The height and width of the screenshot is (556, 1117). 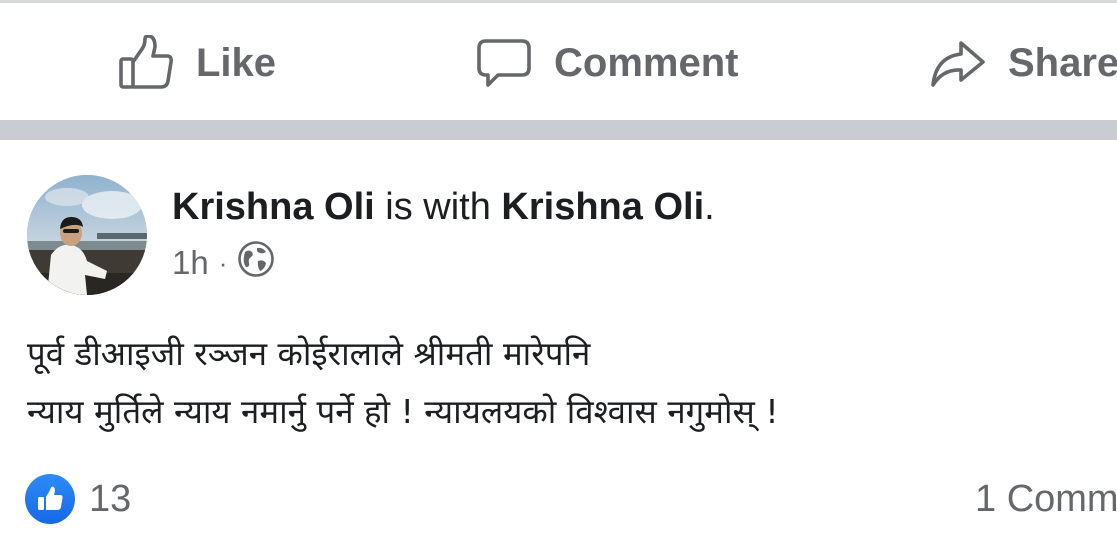 I want to click on like-reaction-icon, so click(x=50, y=499).